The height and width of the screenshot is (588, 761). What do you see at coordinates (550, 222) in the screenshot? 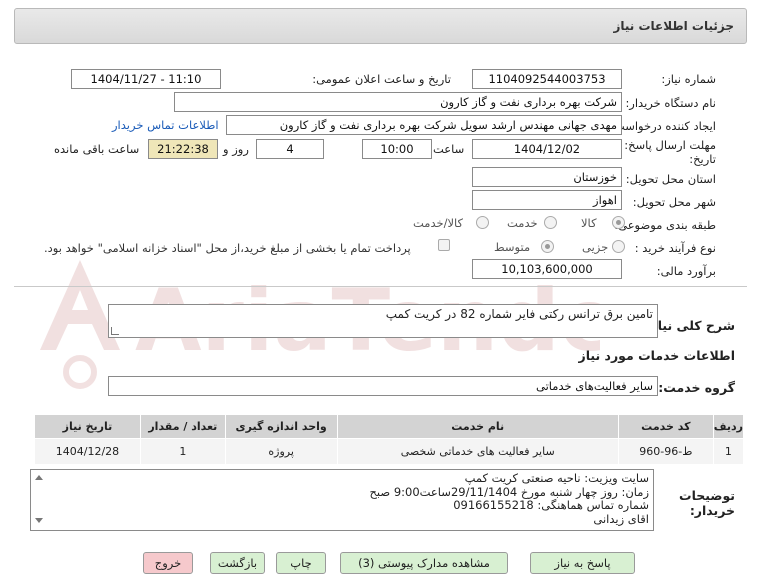
I see `category-service-radio` at bounding box center [550, 222].